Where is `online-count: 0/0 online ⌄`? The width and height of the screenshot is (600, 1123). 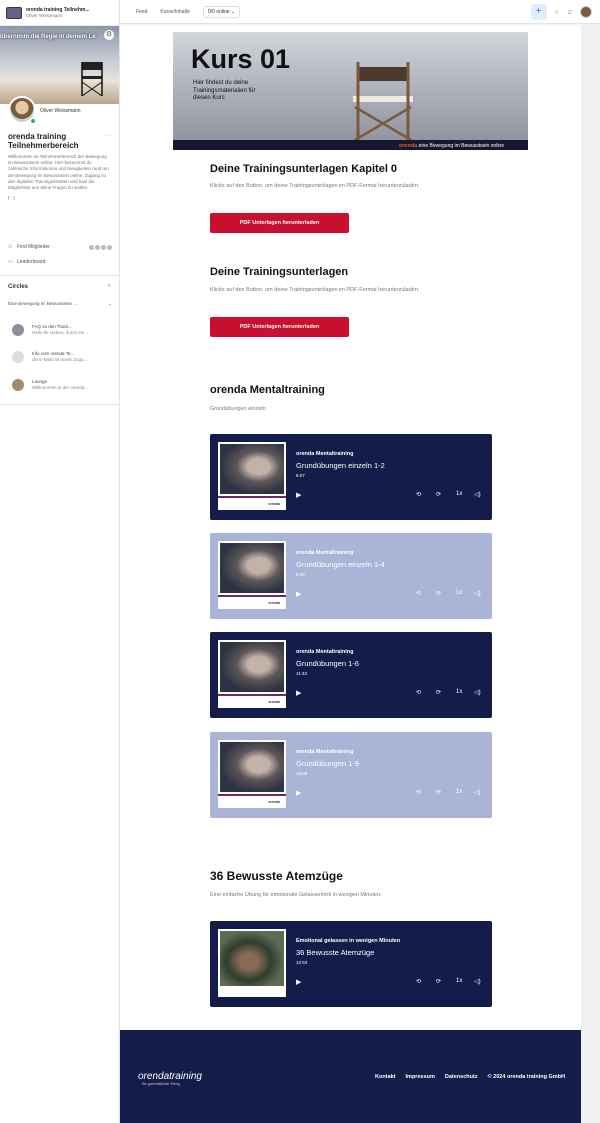
online-count: 0/0 online ⌄ is located at coordinates (221, 11).